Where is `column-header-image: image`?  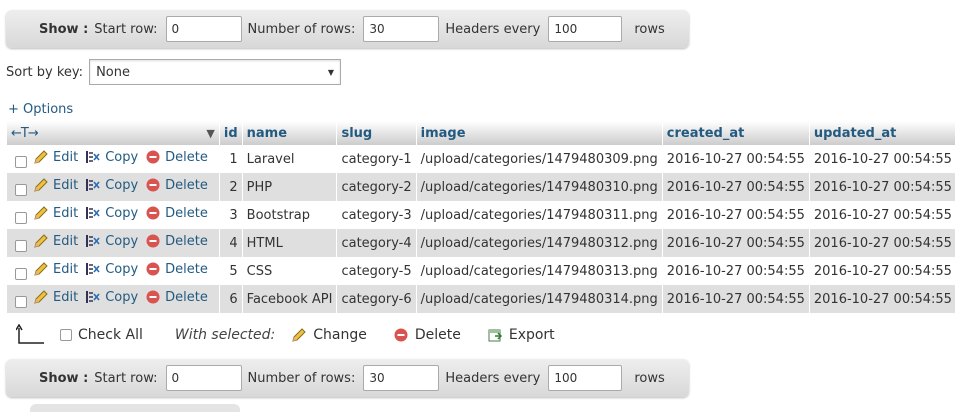 column-header-image: image is located at coordinates (539, 133).